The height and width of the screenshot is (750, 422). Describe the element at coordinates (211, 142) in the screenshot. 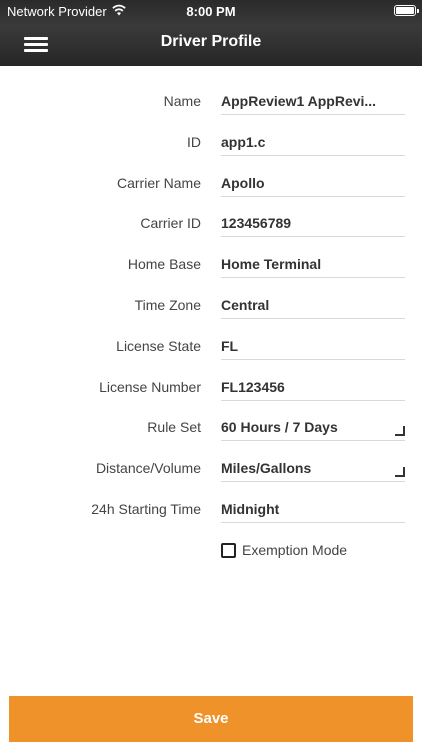

I see `field-id: ID app1.c` at that location.